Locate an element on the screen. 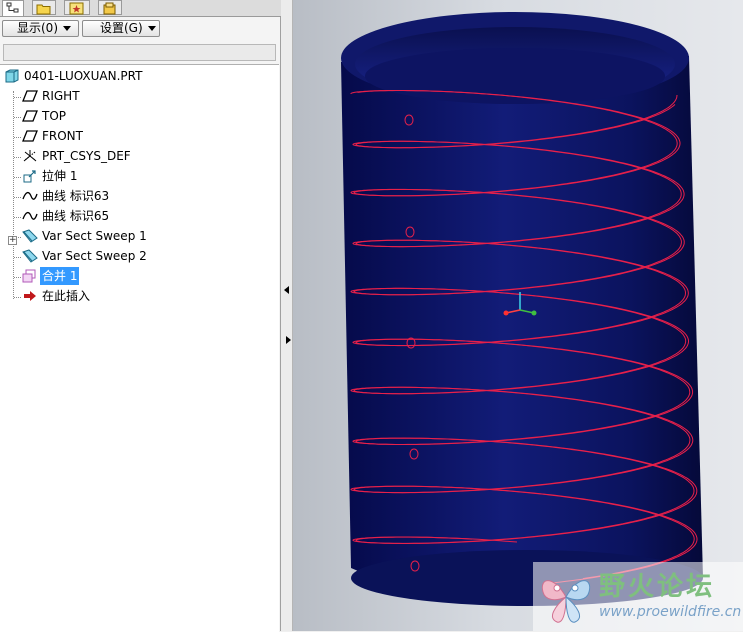 This screenshot has height=632, width=743. tree-item-label: 拉伸 1 is located at coordinates (60, 176).